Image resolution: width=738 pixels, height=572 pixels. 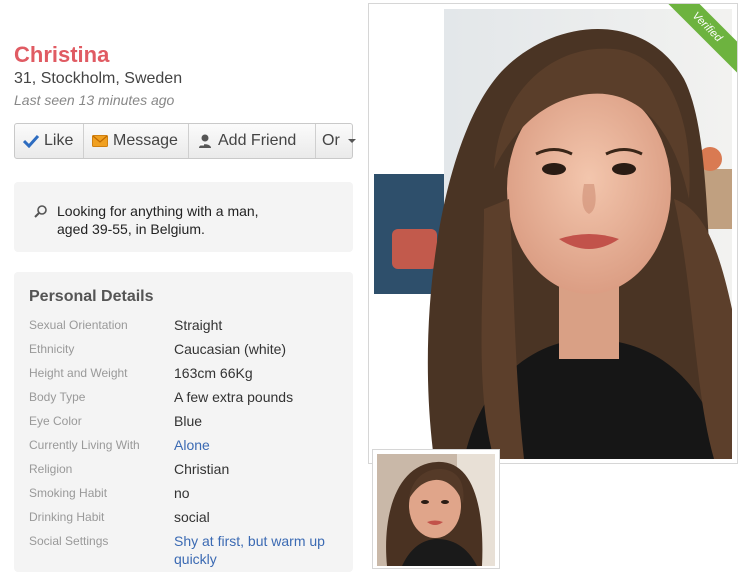 I want to click on detail-label: Religion, so click(x=51, y=469).